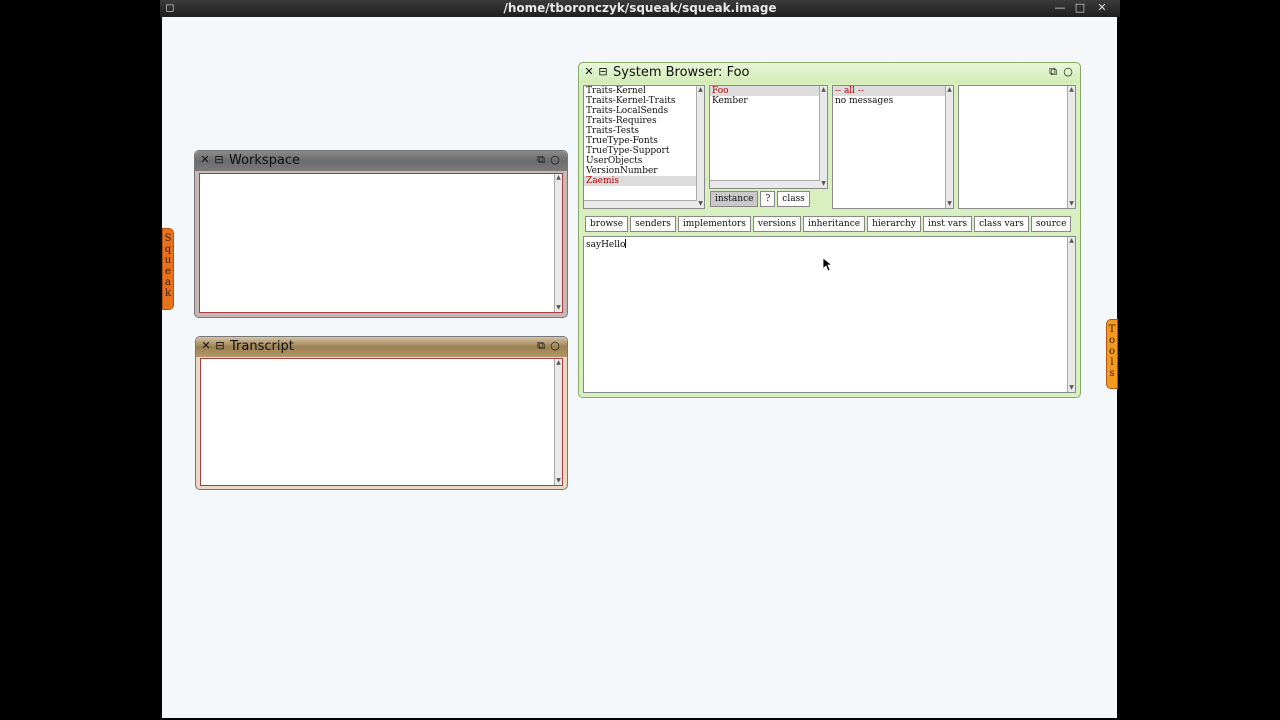 The height and width of the screenshot is (720, 1280). I want to click on squeak-flap-tab: Squeak, so click(168, 269).